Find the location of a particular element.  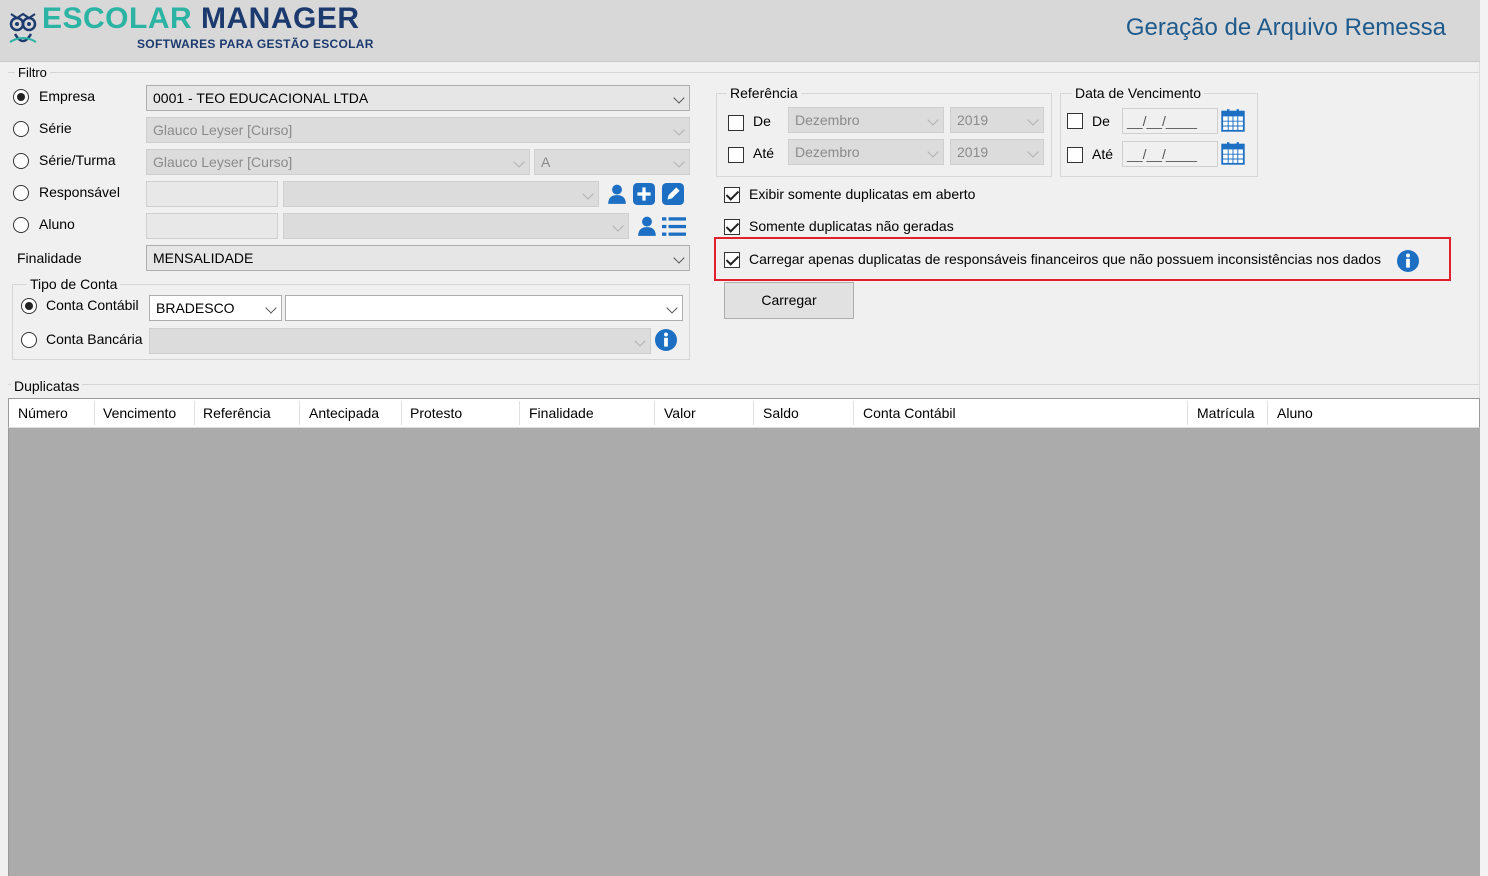

aluno-code-input is located at coordinates (212, 226).